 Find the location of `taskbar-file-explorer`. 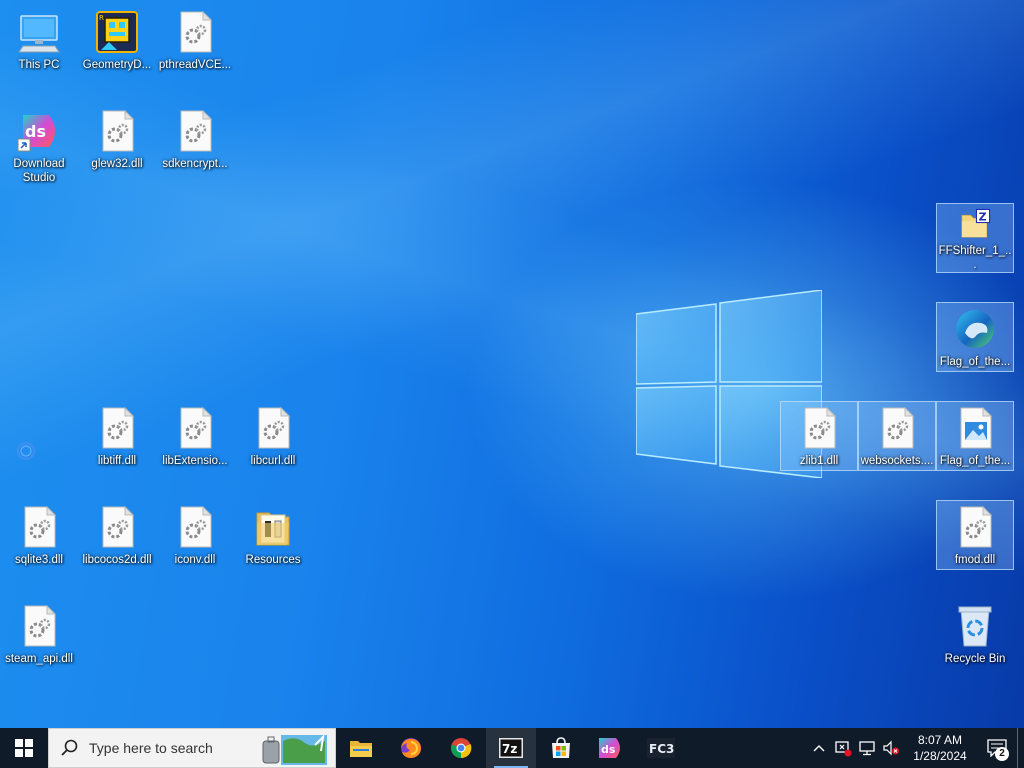

taskbar-file-explorer is located at coordinates (361, 748).